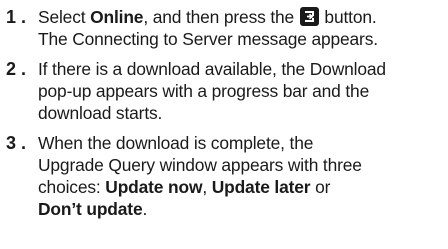 Image resolution: width=448 pixels, height=249 pixels. I want to click on text-segment: , and then press the, so click(221, 17).